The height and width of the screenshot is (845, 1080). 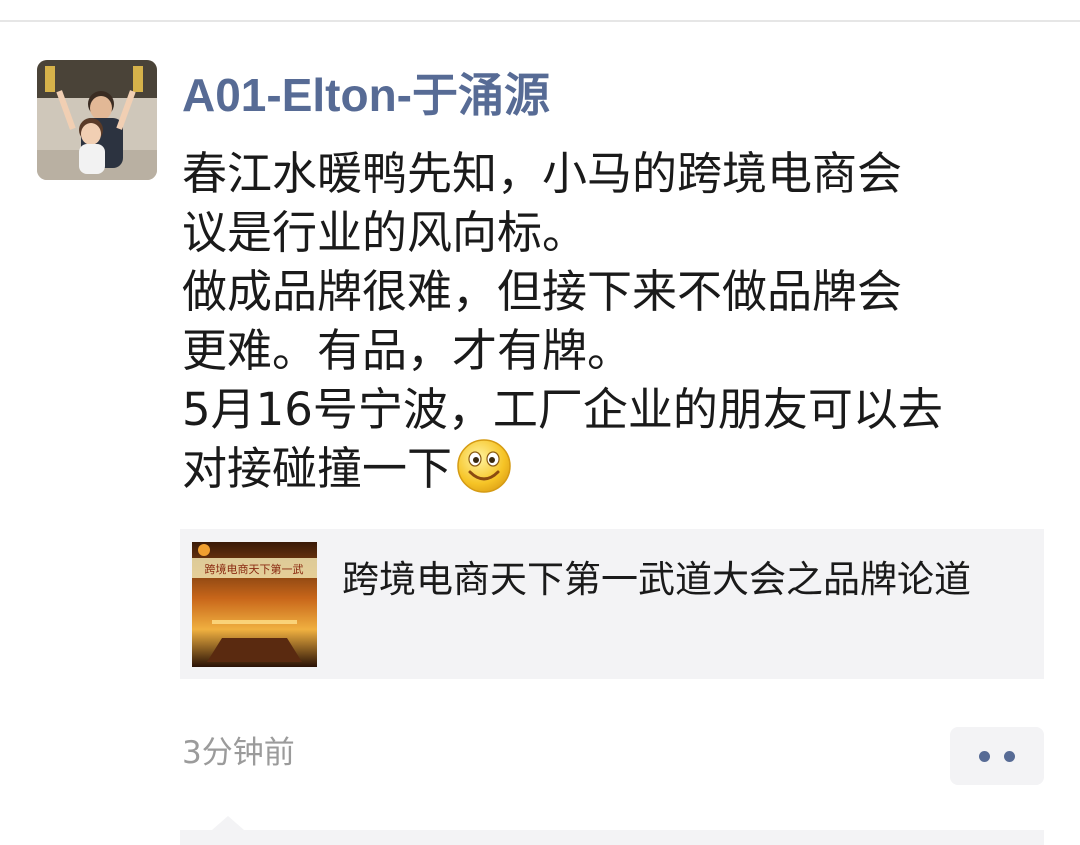 I want to click on post-timestamp: 3分钟前, so click(x=238, y=753).